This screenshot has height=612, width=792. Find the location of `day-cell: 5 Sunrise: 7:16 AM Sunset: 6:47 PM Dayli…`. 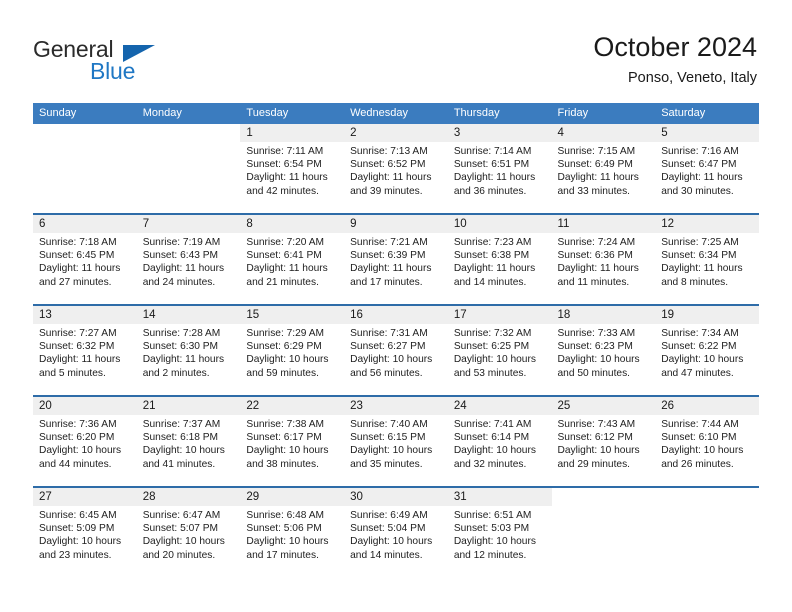

day-cell: 5 Sunrise: 7:16 AM Sunset: 6:47 PM Dayli… is located at coordinates (707, 168).